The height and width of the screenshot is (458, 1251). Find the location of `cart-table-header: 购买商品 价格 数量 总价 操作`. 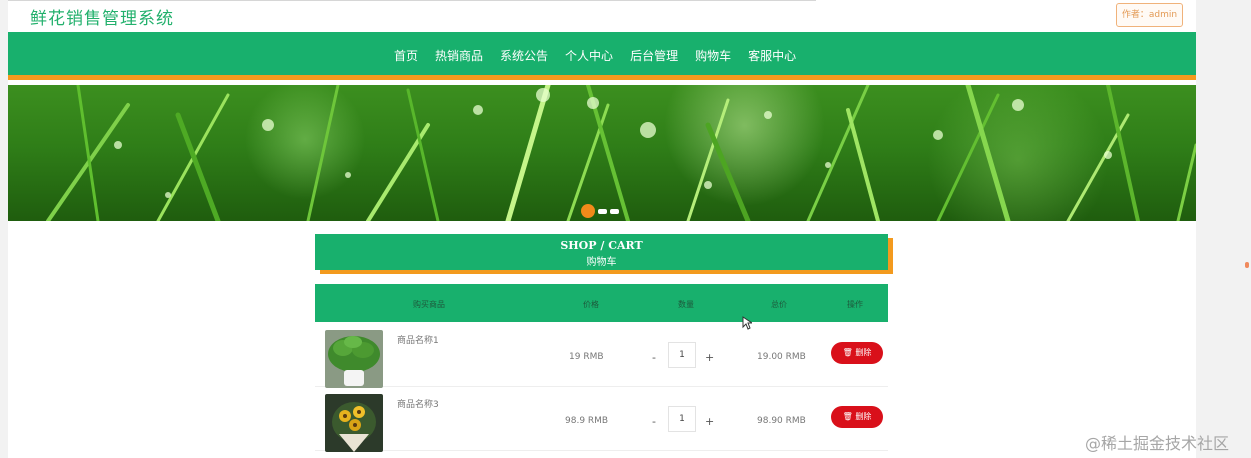

cart-table-header: 购买商品 价格 数量 总价 操作 is located at coordinates (601, 303).